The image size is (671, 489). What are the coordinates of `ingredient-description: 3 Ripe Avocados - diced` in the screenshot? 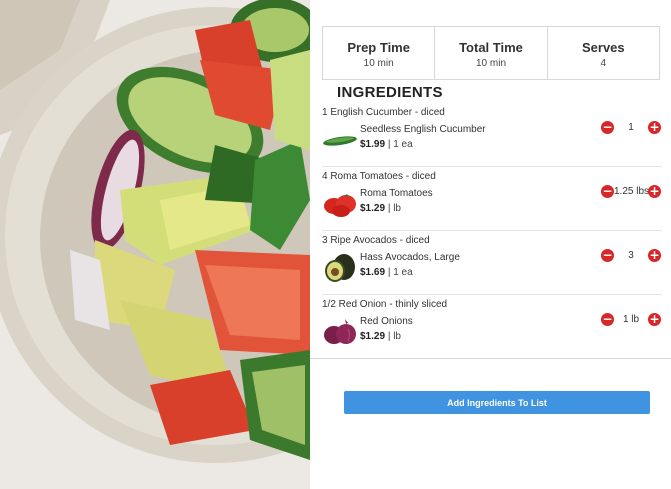 It's located at (376, 240).